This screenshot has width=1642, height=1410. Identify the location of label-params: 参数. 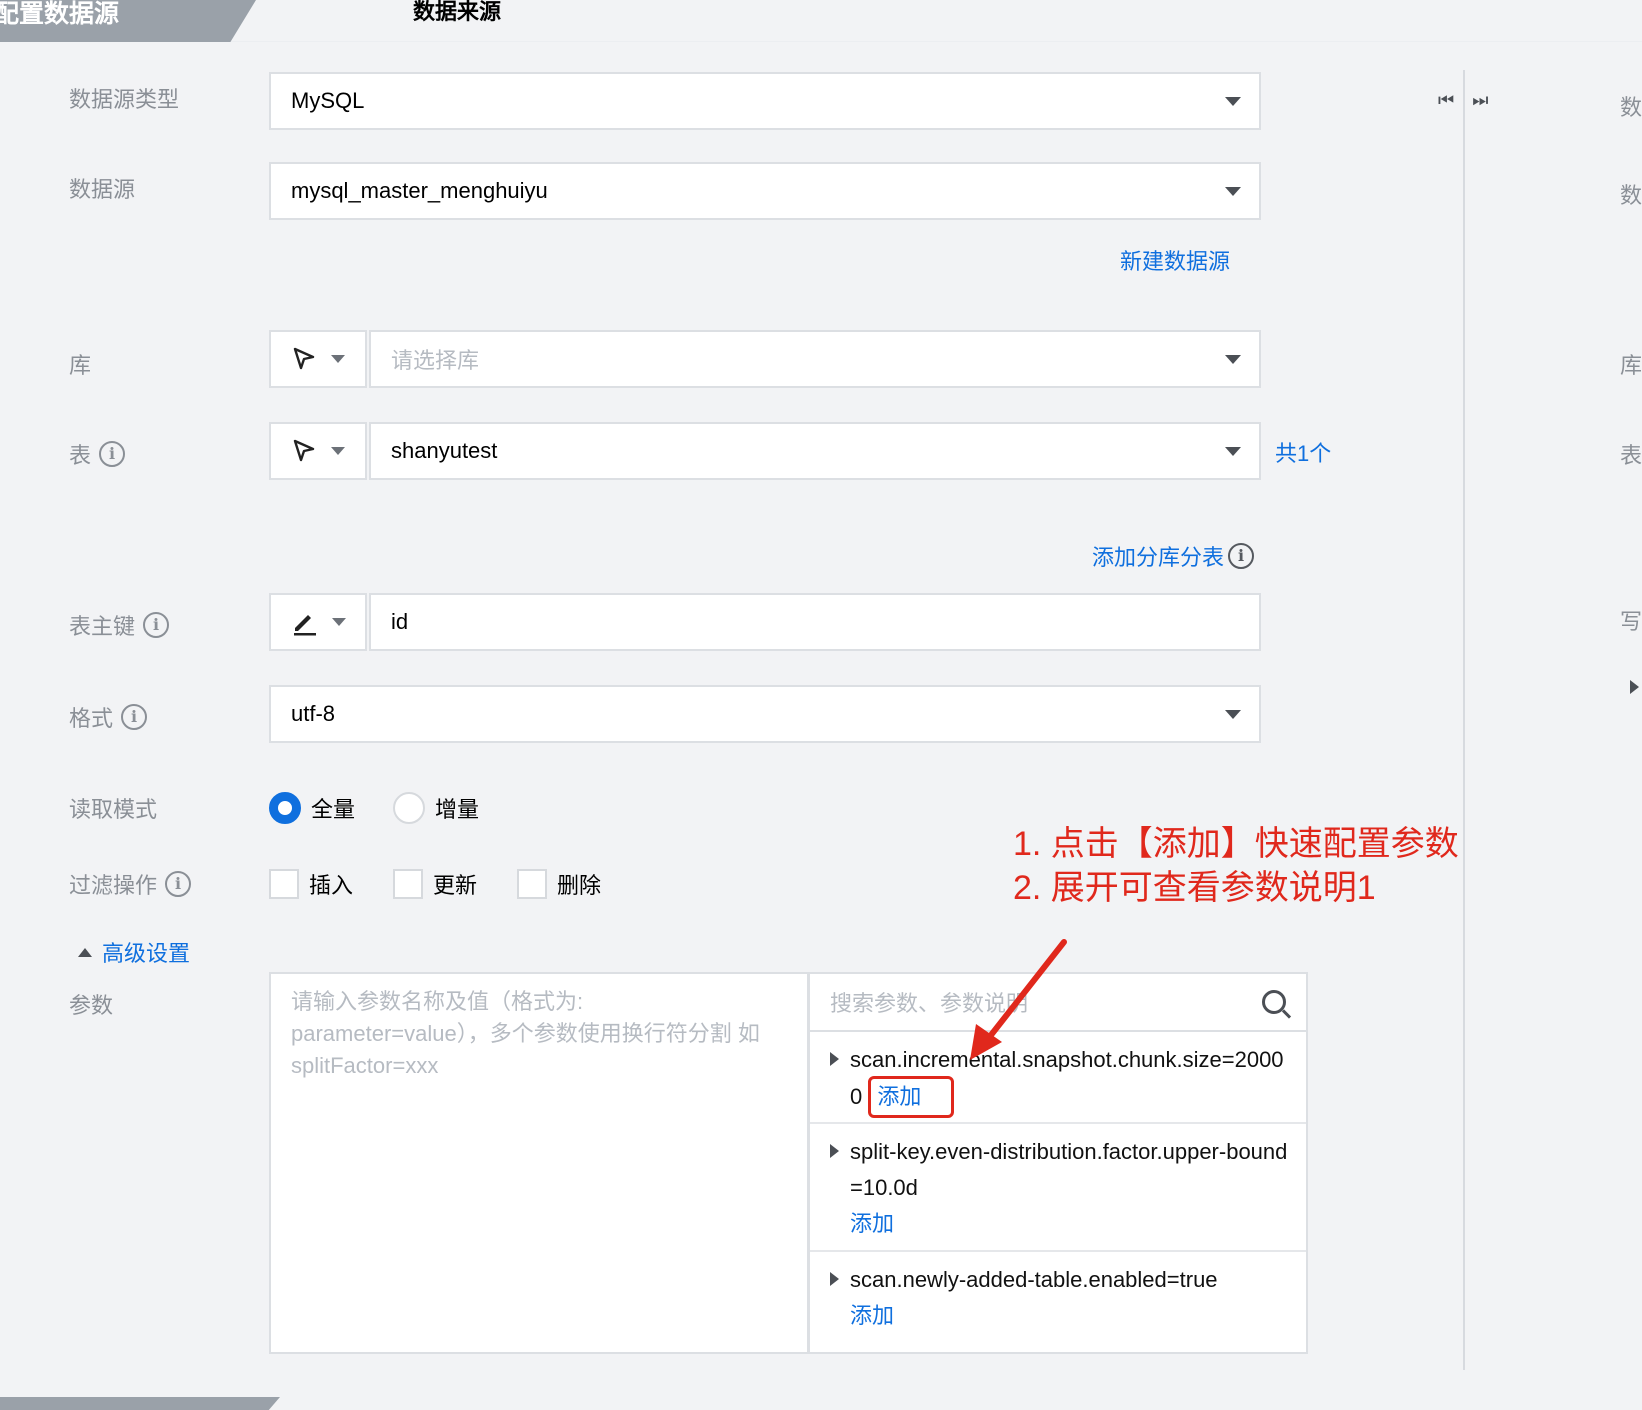
(91, 1005).